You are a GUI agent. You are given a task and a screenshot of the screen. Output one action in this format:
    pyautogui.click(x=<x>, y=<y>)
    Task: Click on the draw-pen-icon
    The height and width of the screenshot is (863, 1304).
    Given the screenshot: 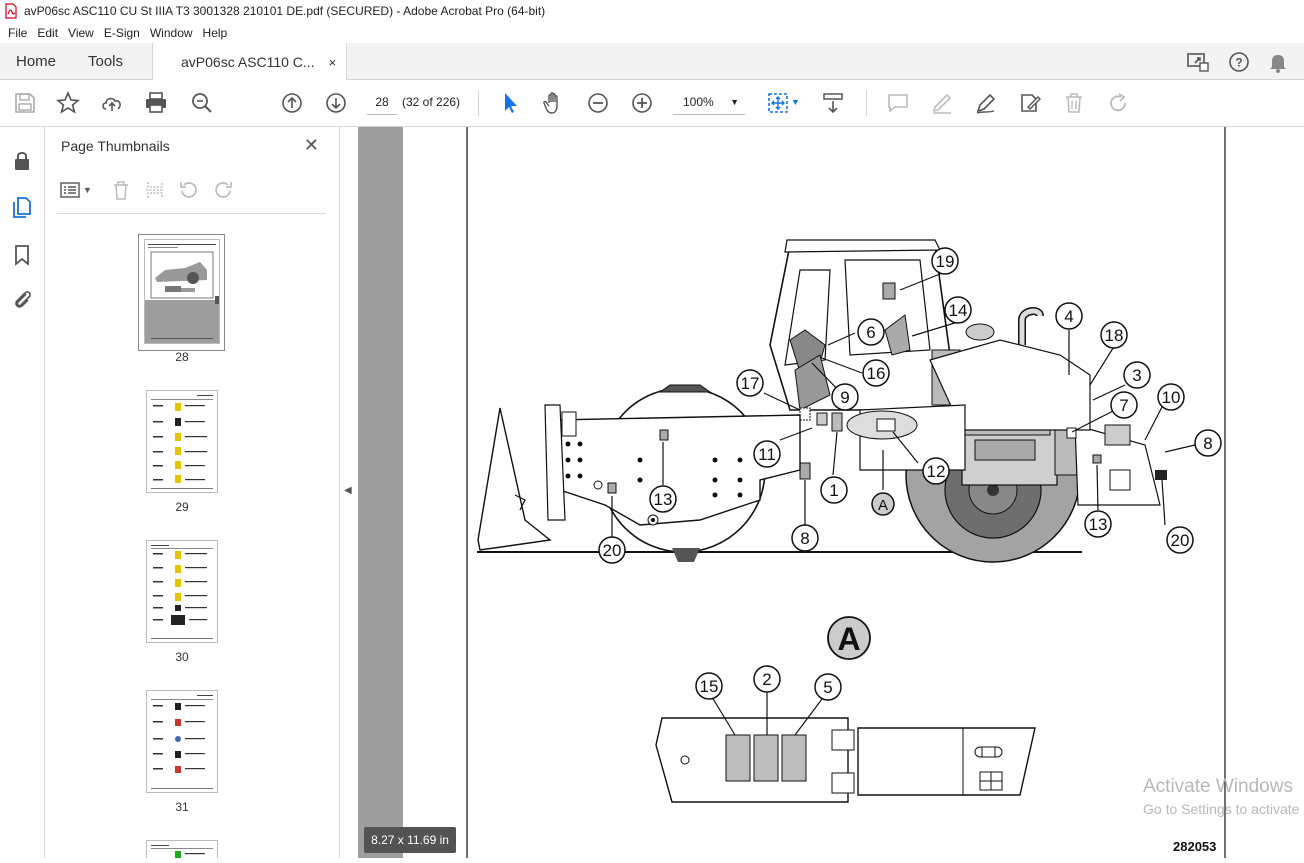 What is the action you would take?
    pyautogui.click(x=986, y=103)
    